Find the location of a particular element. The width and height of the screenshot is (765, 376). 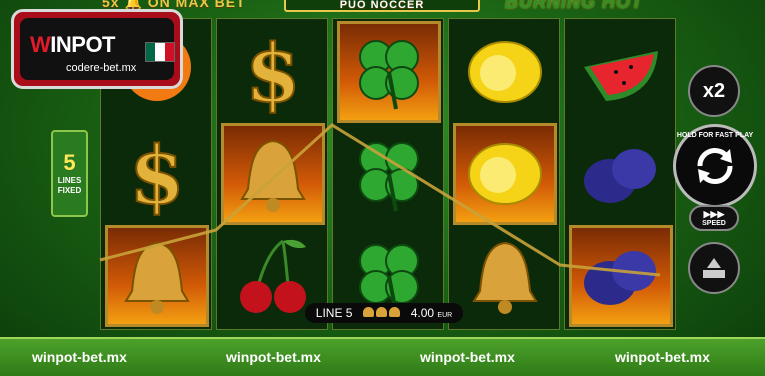

speed-label: SPEED is located at coordinates (714, 223).